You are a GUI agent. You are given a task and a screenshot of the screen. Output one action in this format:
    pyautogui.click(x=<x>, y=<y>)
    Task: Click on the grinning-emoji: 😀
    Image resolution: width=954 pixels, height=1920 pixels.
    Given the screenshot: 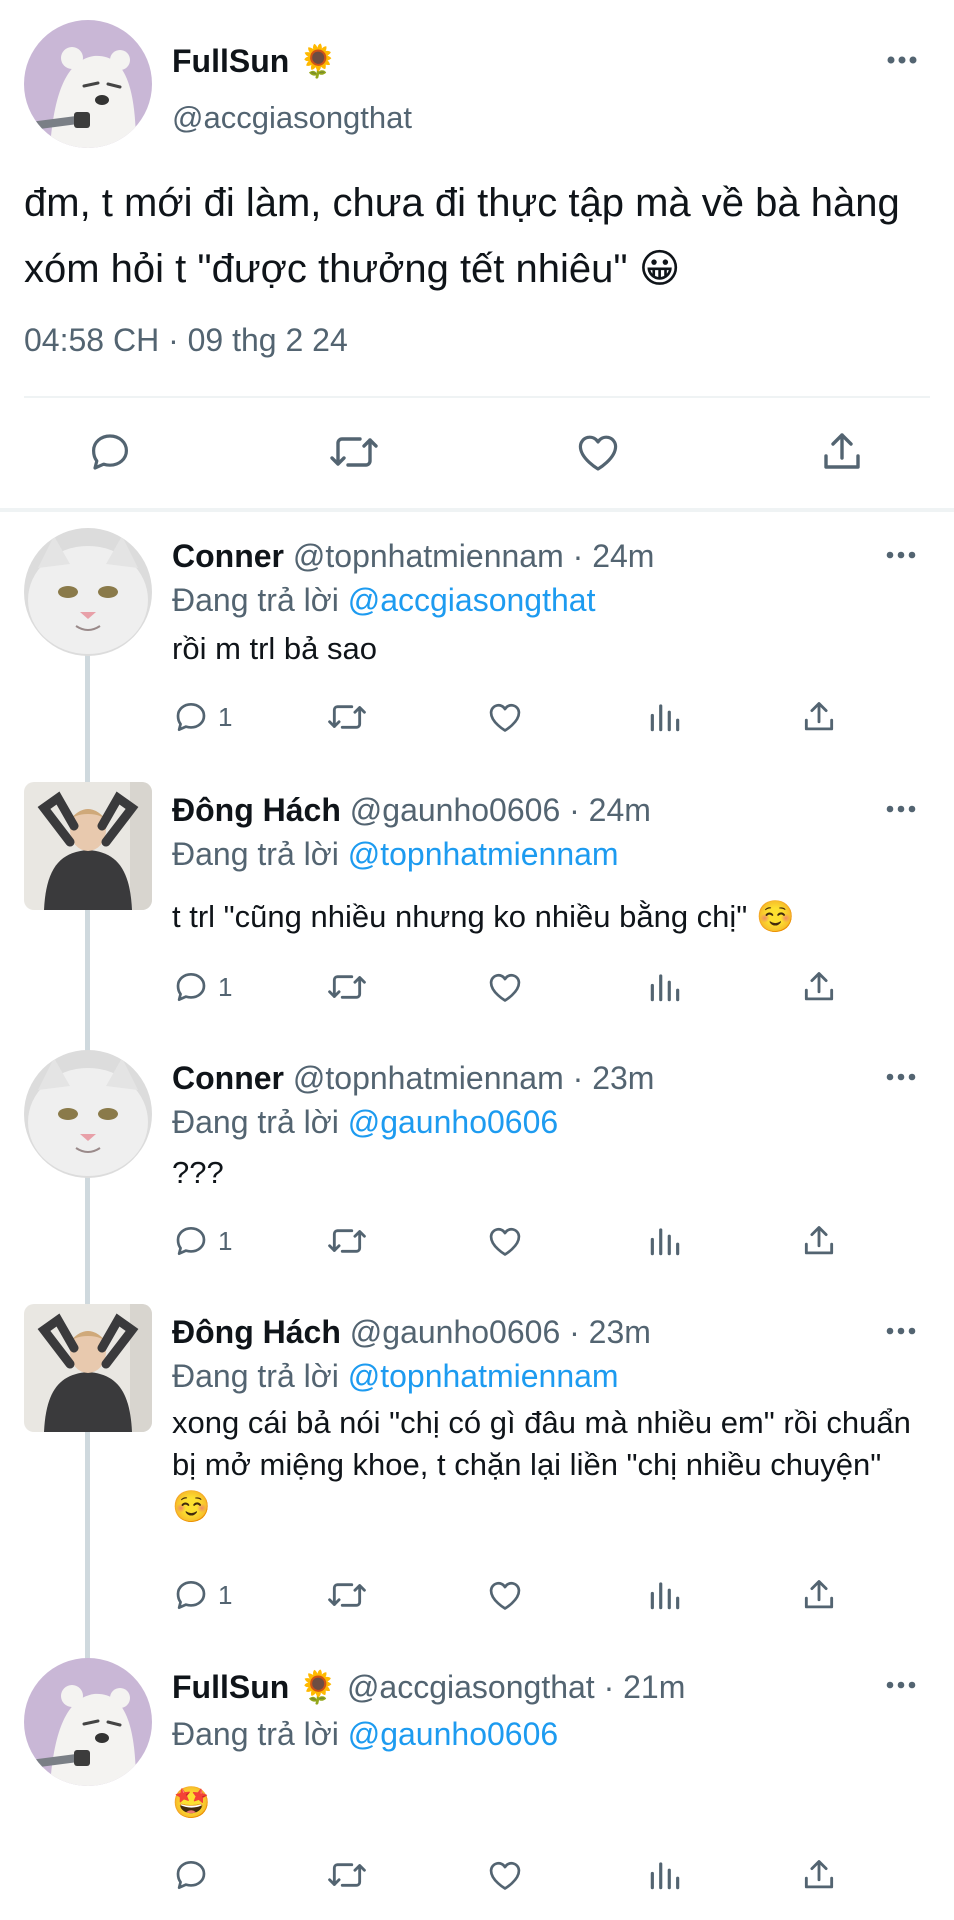 What is the action you would take?
    pyautogui.click(x=659, y=269)
    